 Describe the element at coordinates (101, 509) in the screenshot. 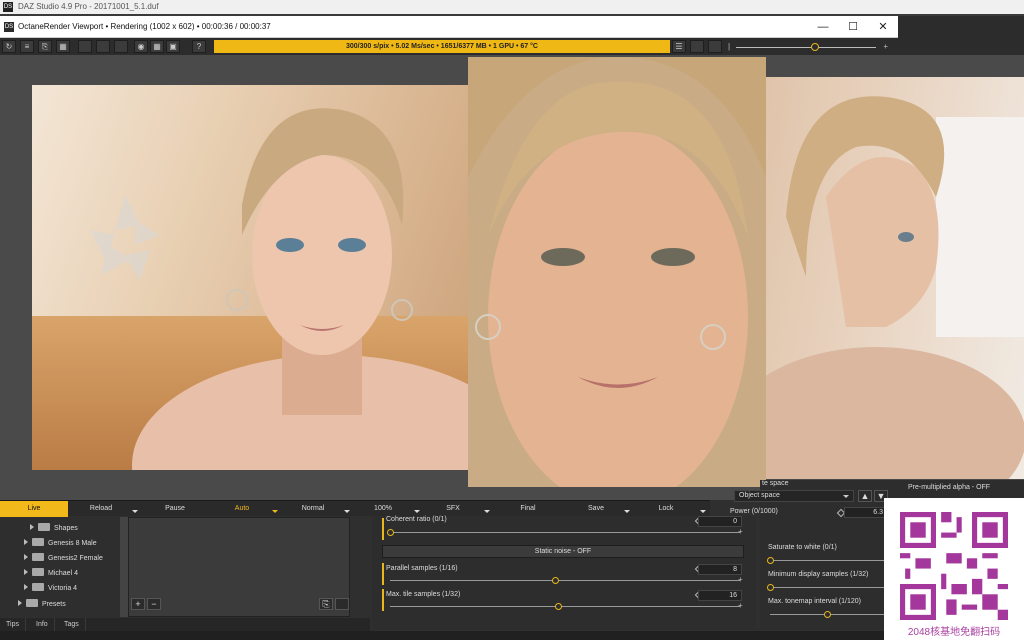

I see `reload-button: Reload` at that location.